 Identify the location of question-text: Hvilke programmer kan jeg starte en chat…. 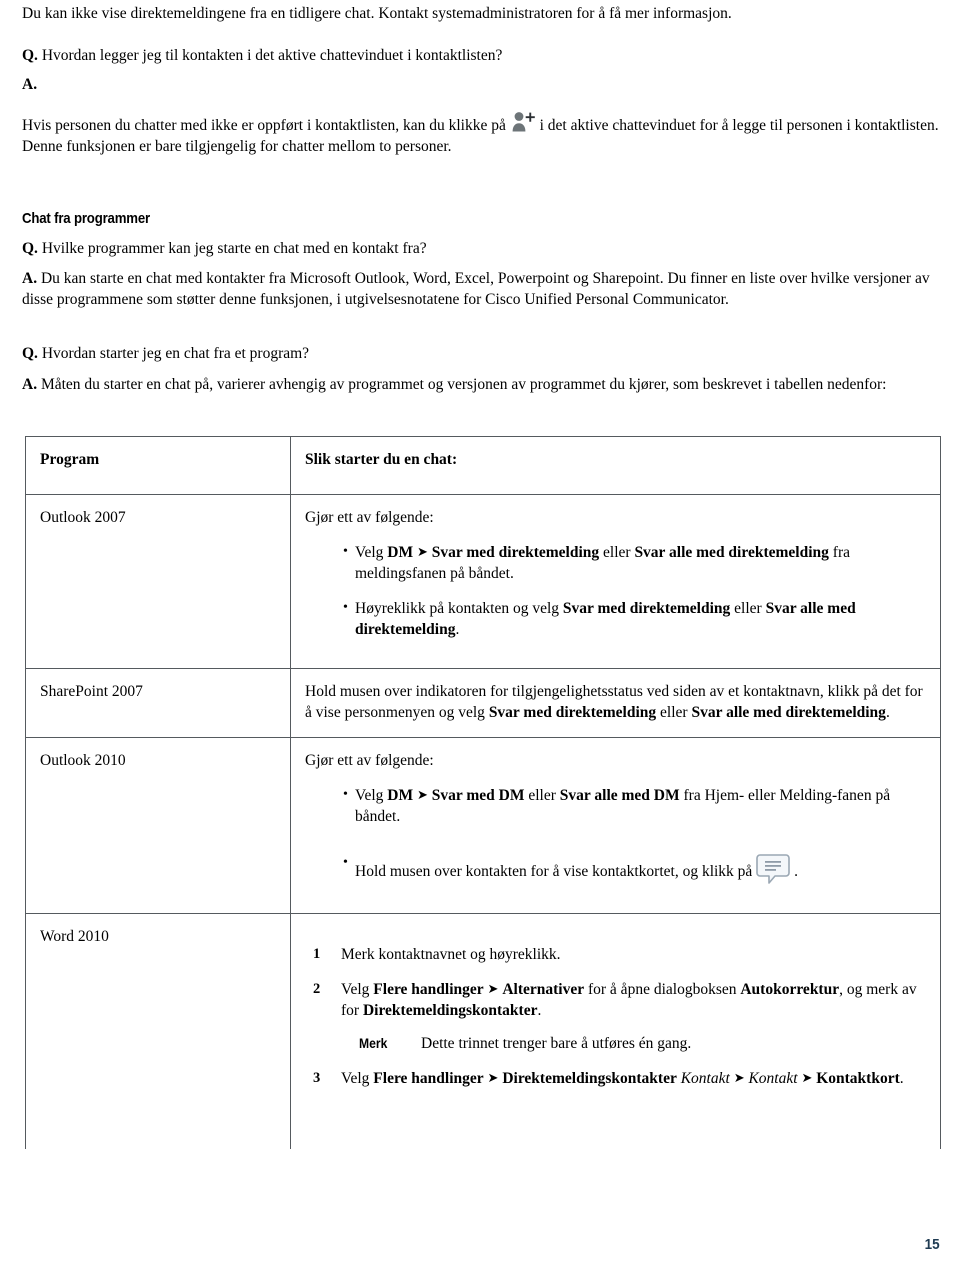
(234, 248).